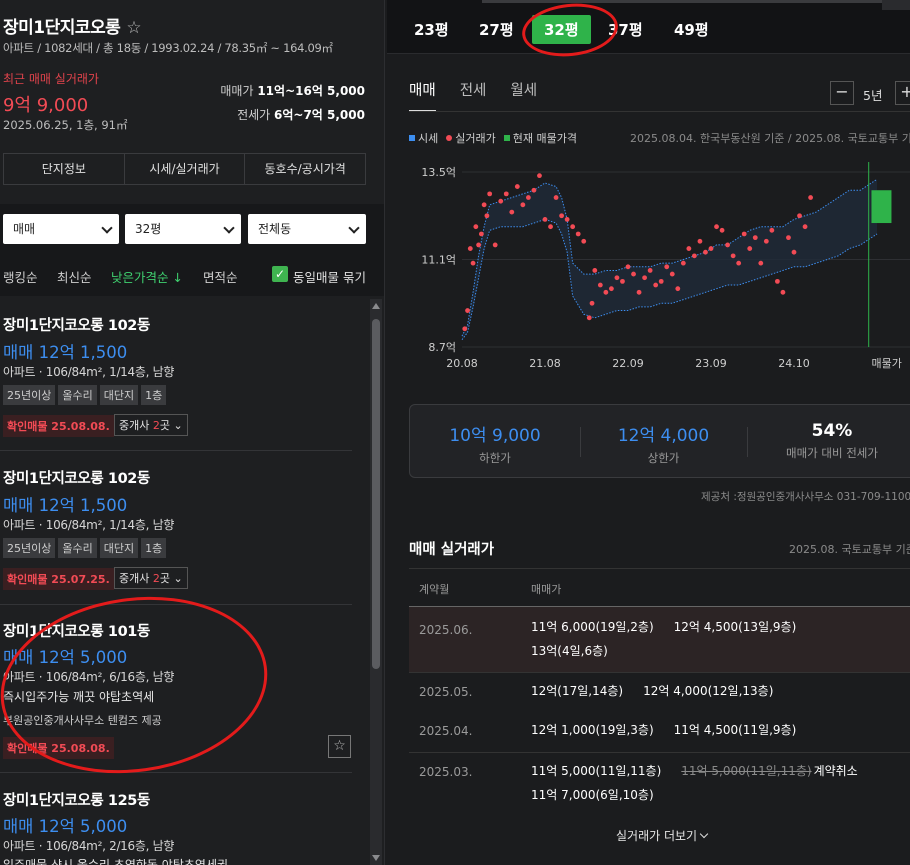 The image size is (910, 865). What do you see at coordinates (58, 579) in the screenshot?
I see `confirm-badge: 확인매물 25.07.25.` at bounding box center [58, 579].